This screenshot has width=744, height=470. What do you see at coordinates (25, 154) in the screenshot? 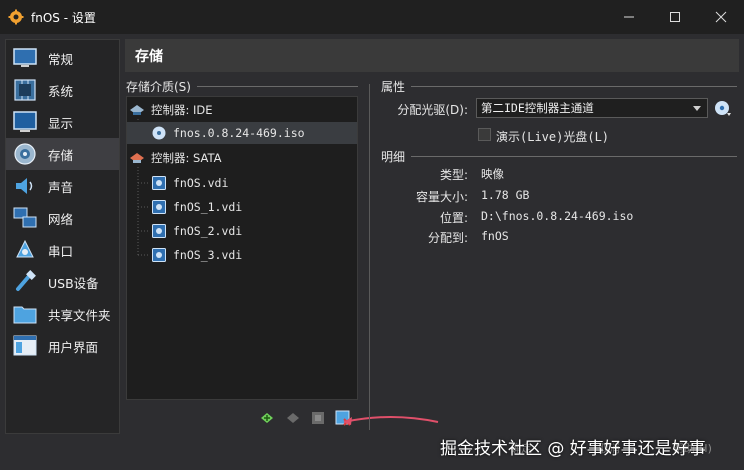
I see `storage-icon` at bounding box center [25, 154].